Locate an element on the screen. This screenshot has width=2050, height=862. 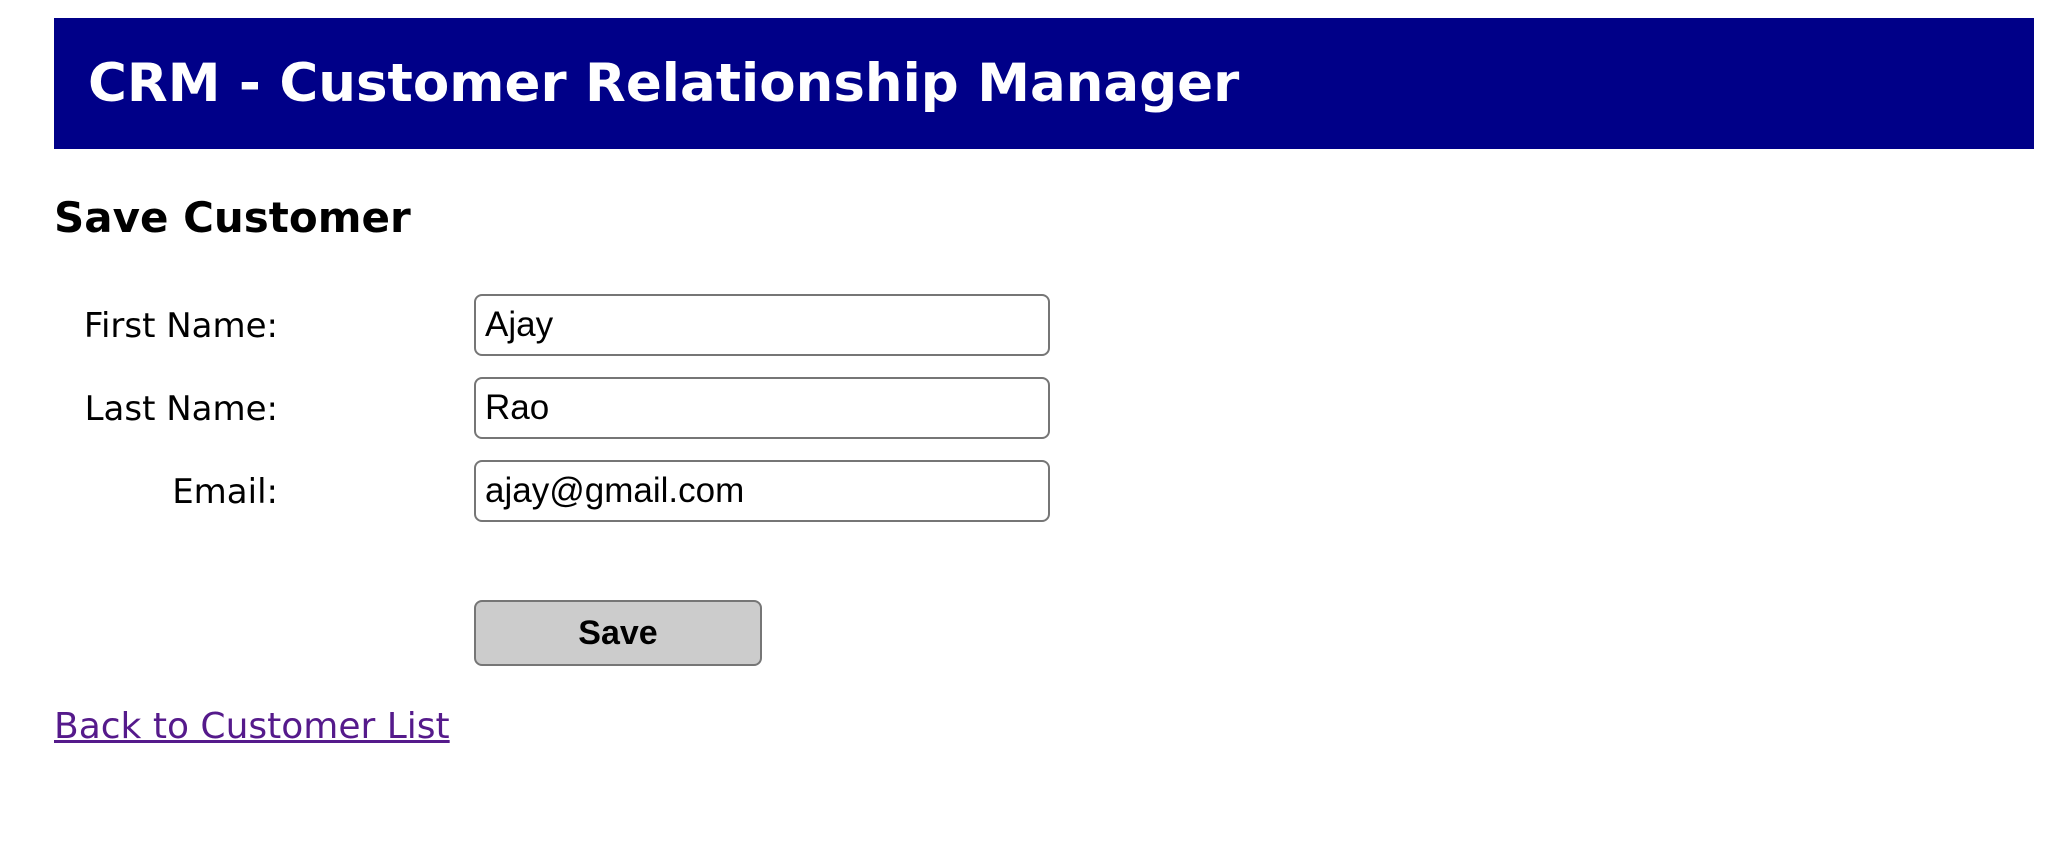
back-to-customer-list-link: Back to Customer List is located at coordinates (252, 727).